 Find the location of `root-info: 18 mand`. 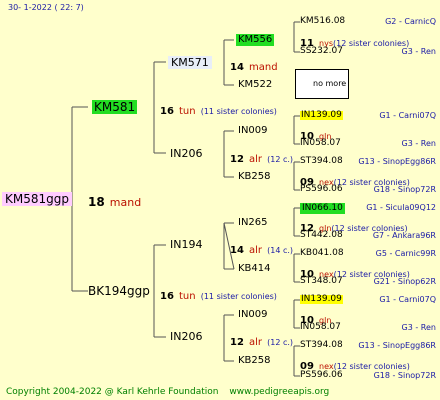

root-info: 18 mand is located at coordinates (114, 201).